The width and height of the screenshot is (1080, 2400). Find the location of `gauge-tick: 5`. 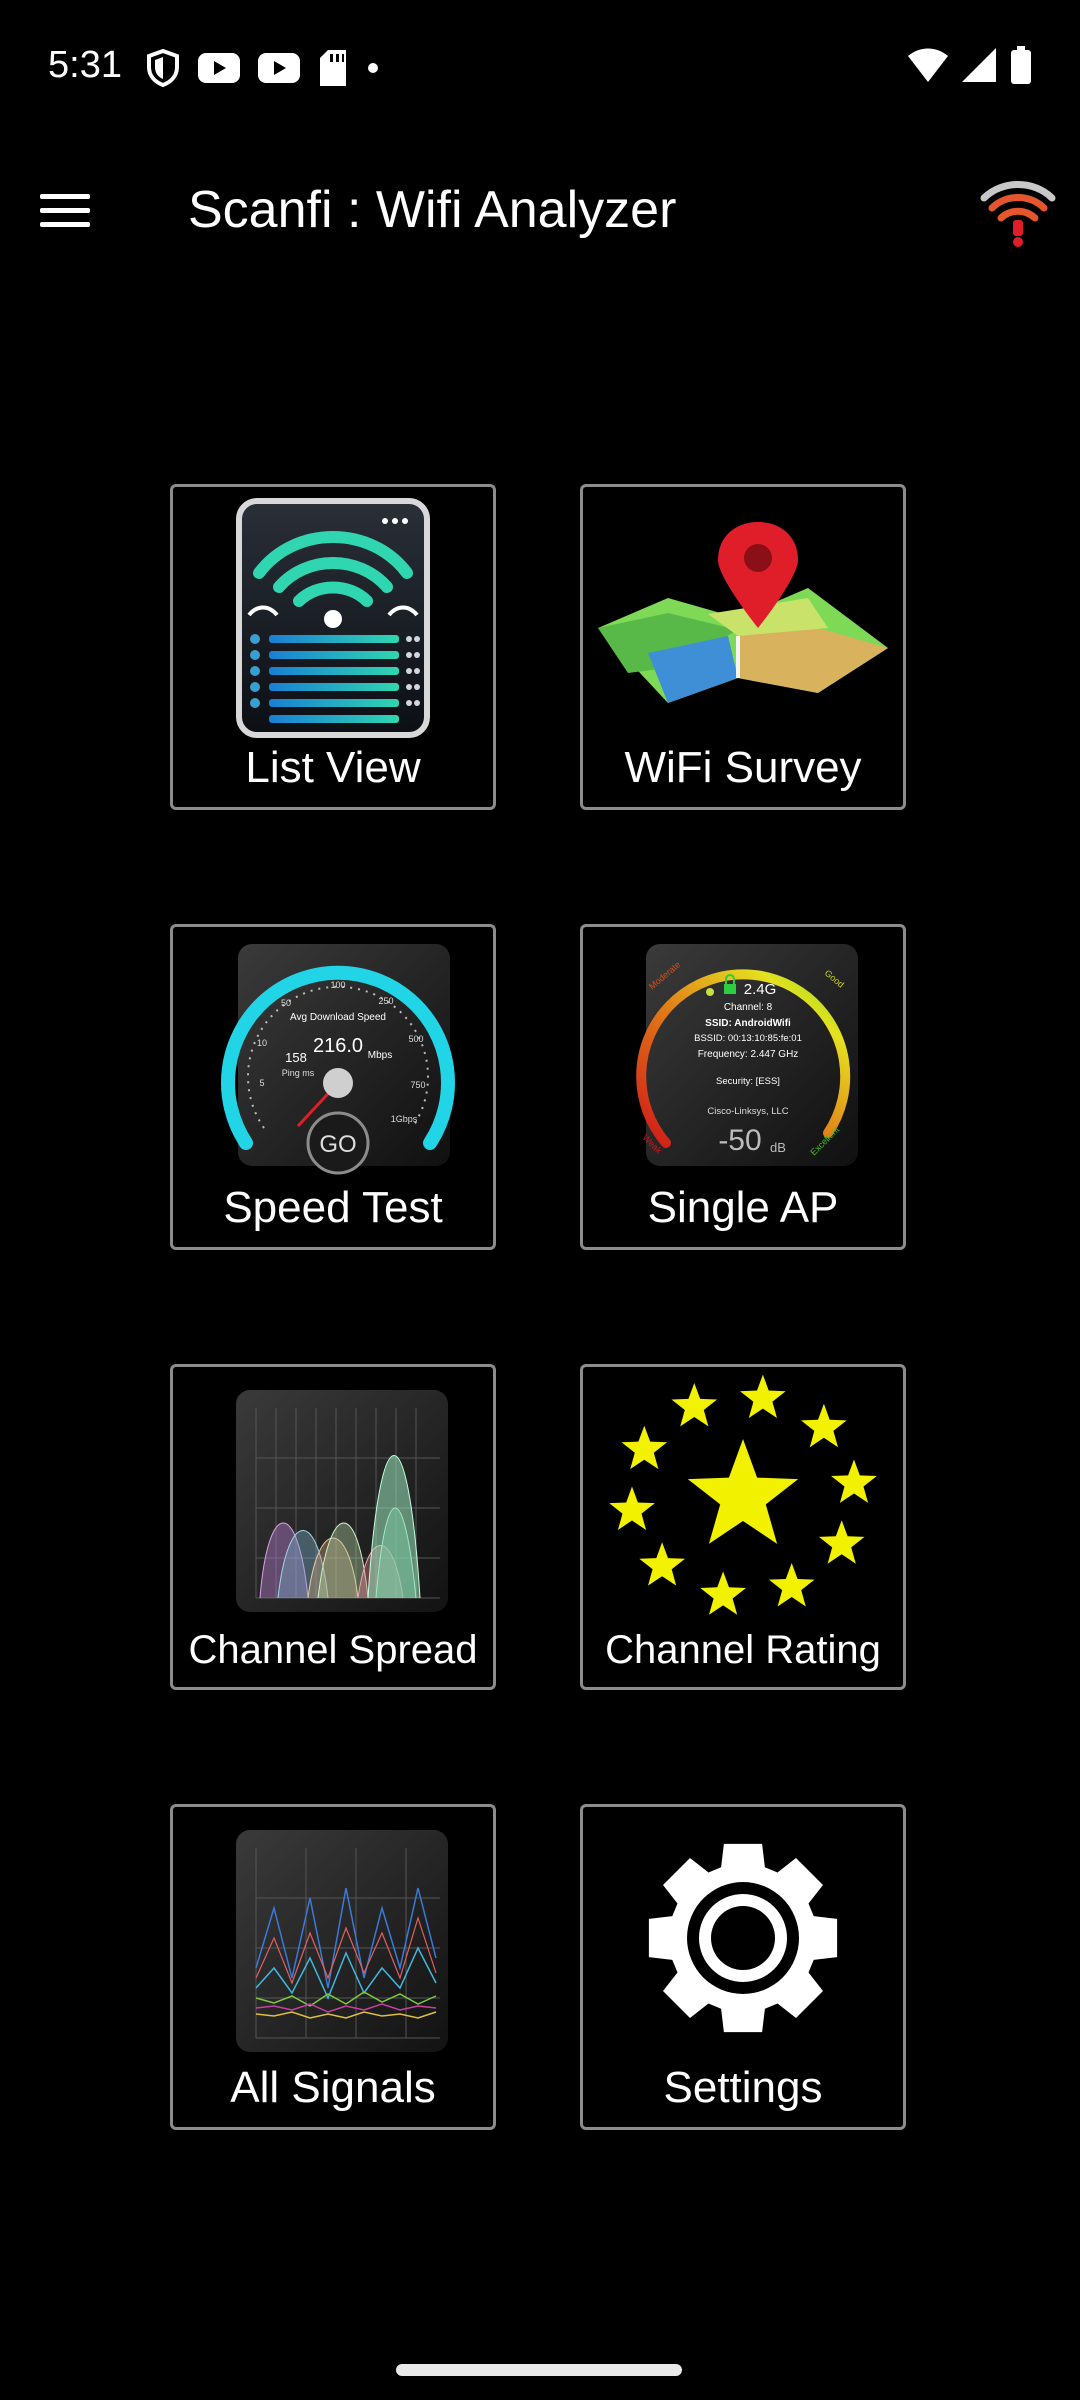

gauge-tick: 5 is located at coordinates (261, 1083).